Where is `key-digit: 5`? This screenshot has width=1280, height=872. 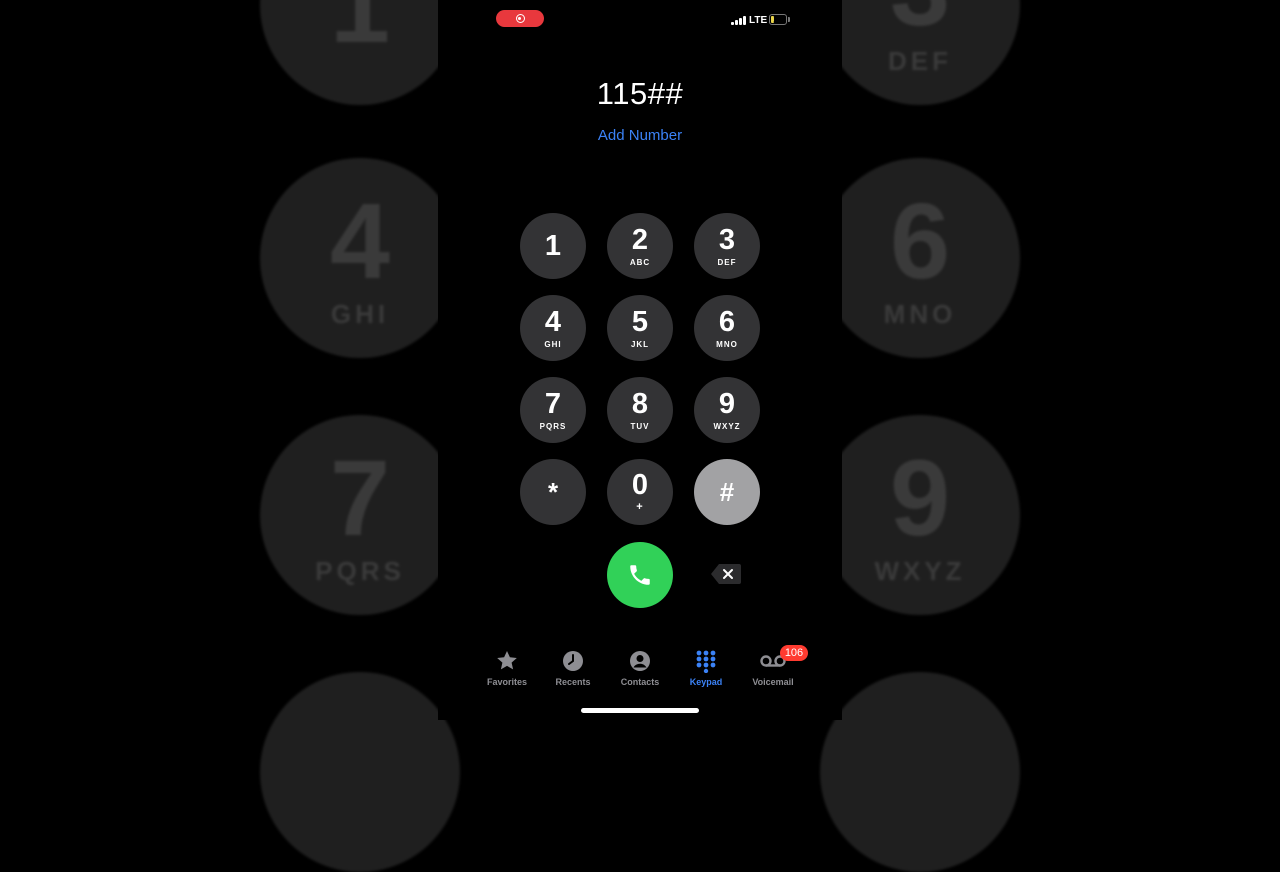 key-digit: 5 is located at coordinates (640, 321).